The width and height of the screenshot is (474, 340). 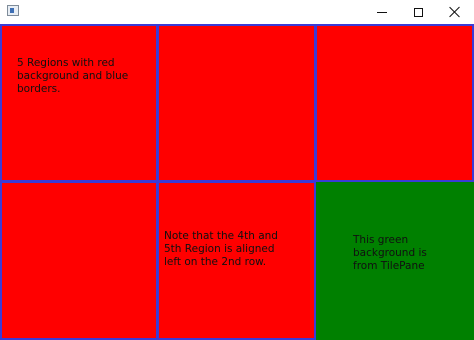 What do you see at coordinates (237, 12) in the screenshot?
I see `title-bar` at bounding box center [237, 12].